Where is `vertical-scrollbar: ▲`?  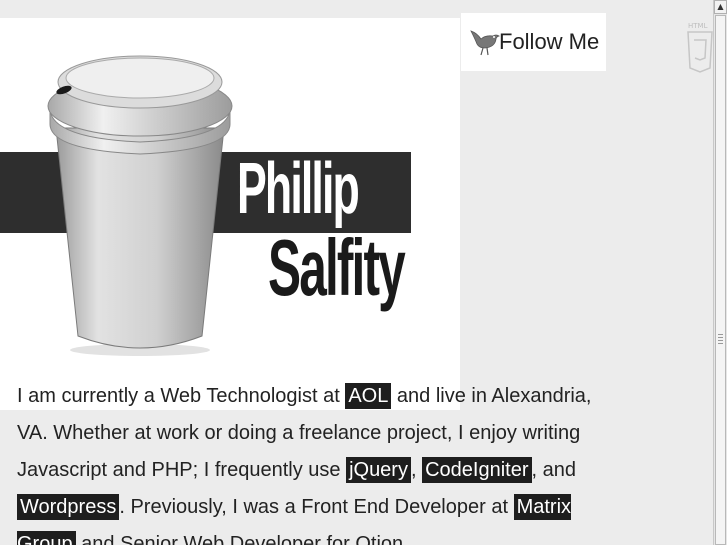
vertical-scrollbar: ▲ is located at coordinates (720, 272).